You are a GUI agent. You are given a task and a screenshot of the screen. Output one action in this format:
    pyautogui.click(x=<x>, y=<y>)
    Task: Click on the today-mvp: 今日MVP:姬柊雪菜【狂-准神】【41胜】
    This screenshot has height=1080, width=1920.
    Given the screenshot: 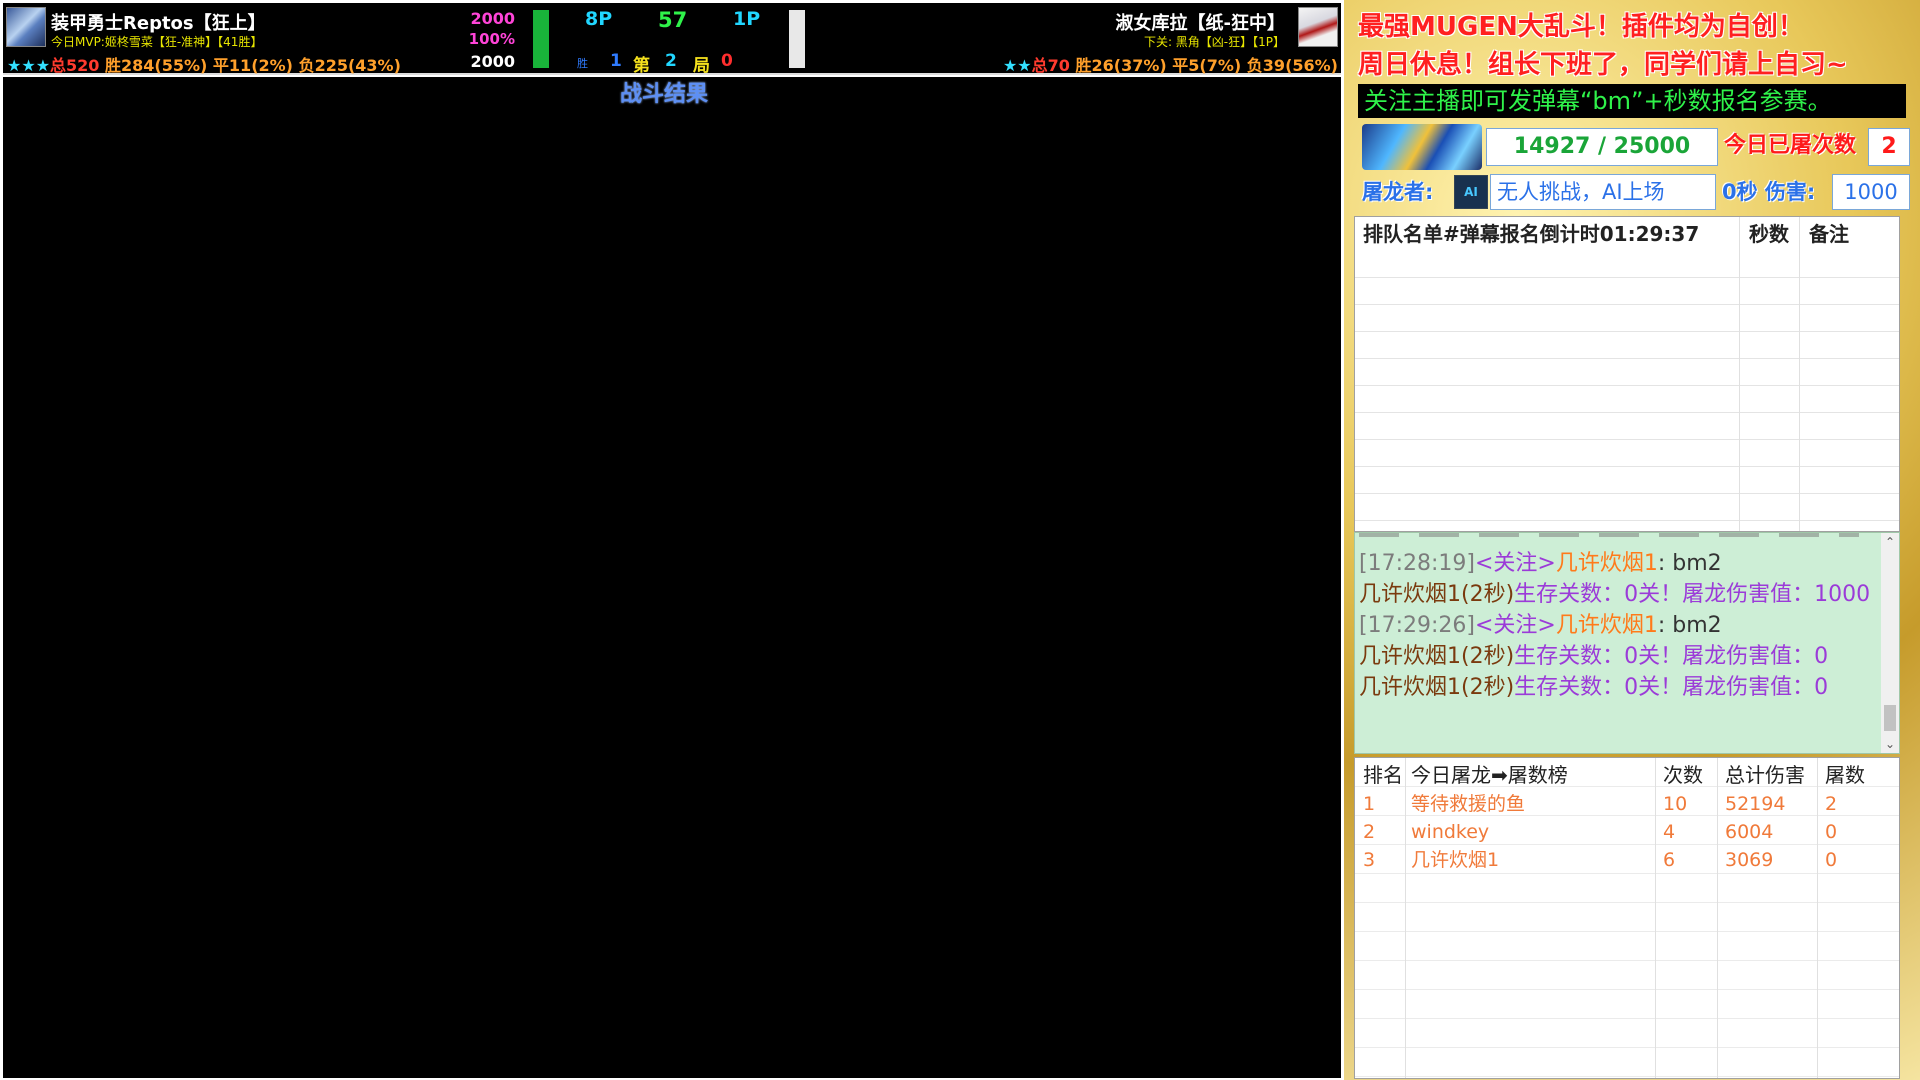 What is the action you would take?
    pyautogui.click(x=157, y=42)
    